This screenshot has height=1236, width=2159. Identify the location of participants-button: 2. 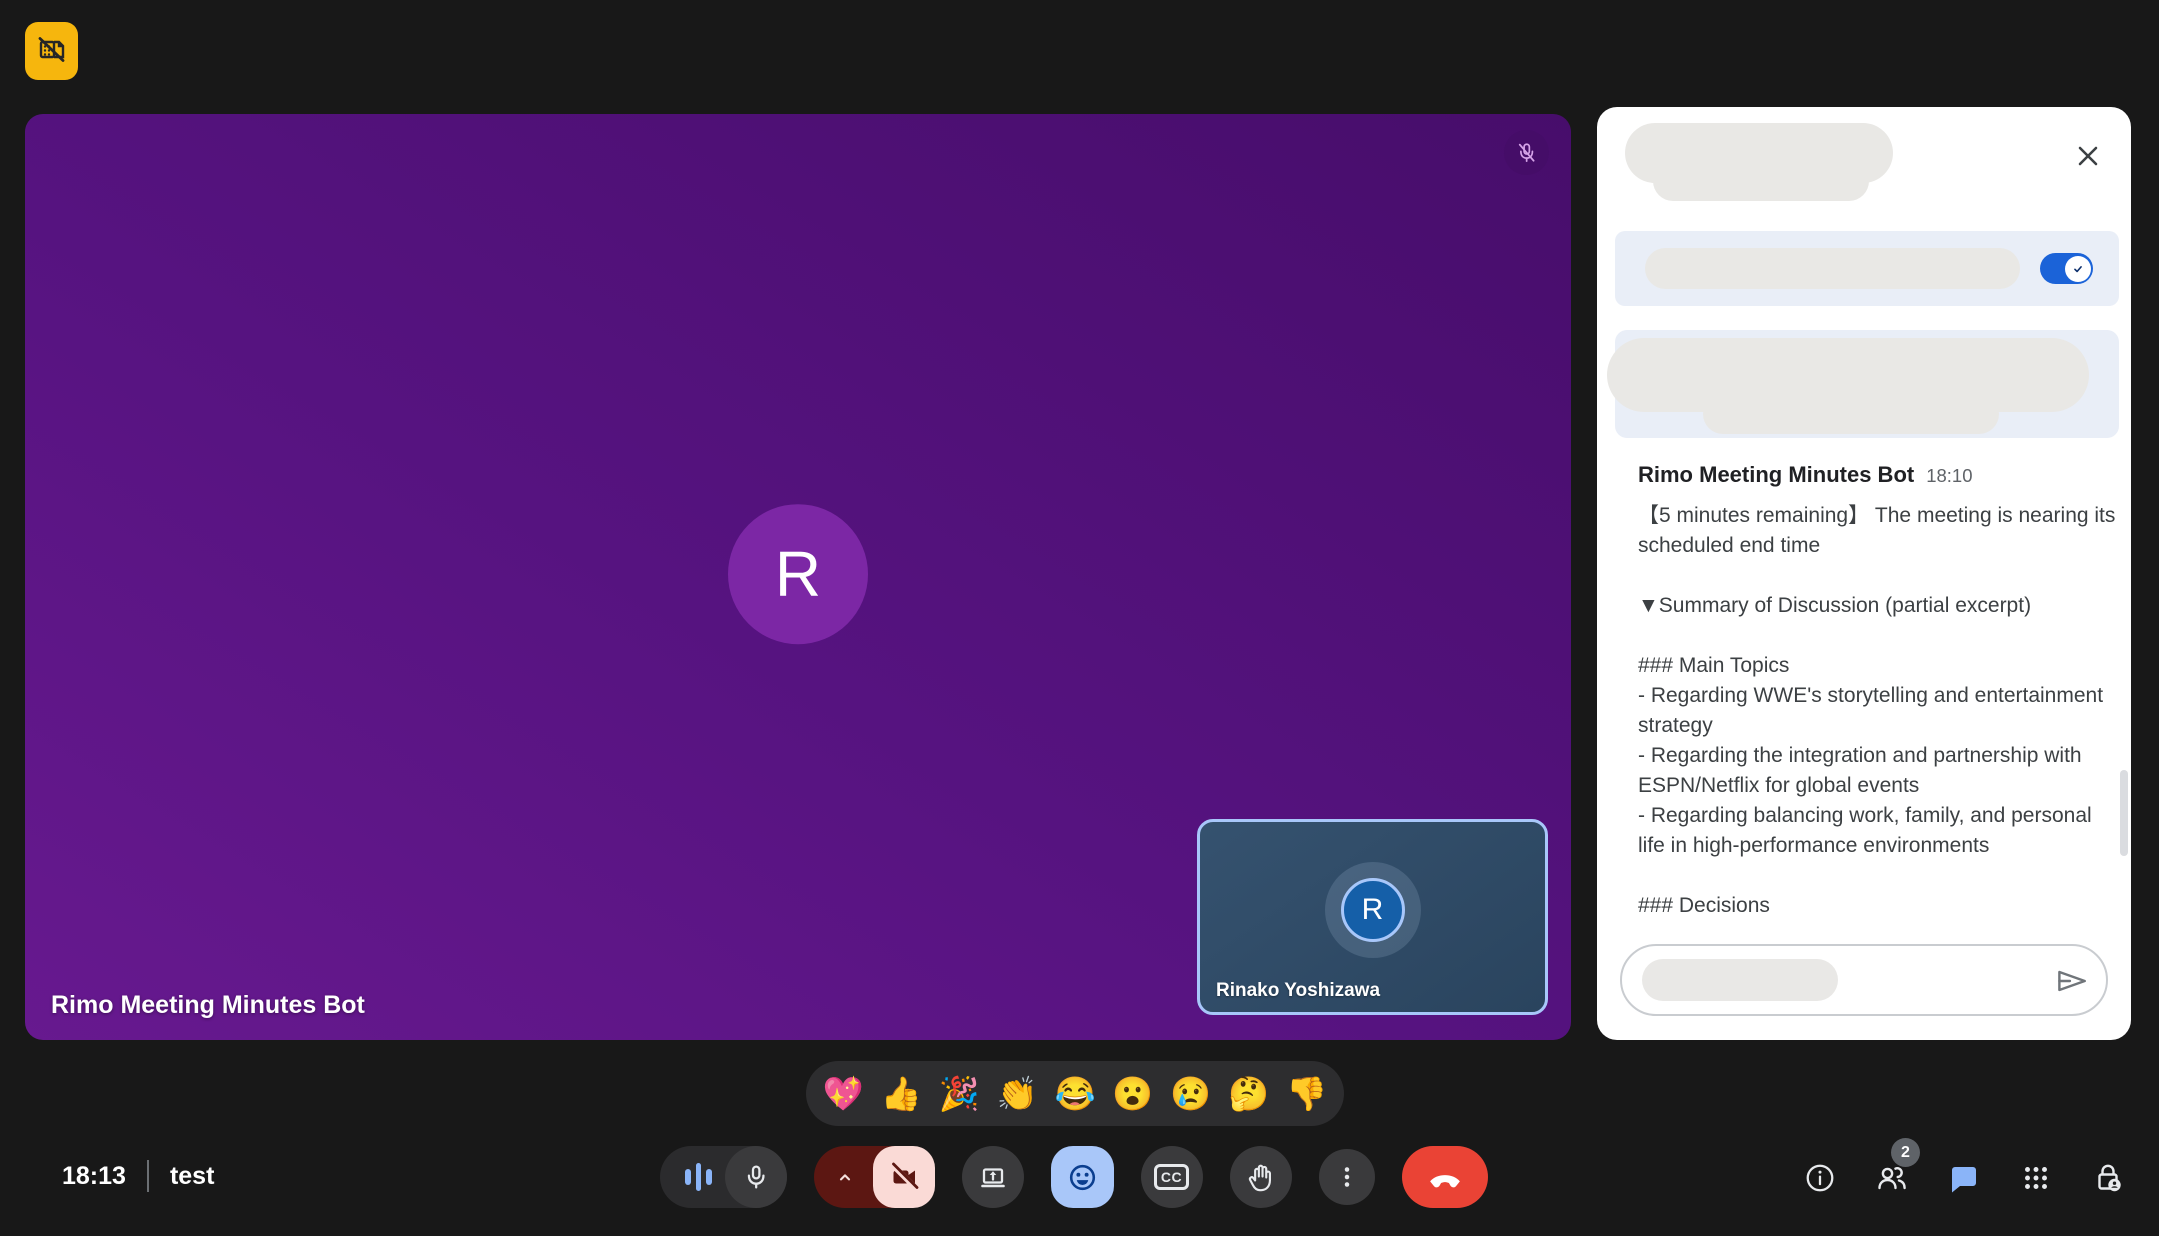
(1897, 1167).